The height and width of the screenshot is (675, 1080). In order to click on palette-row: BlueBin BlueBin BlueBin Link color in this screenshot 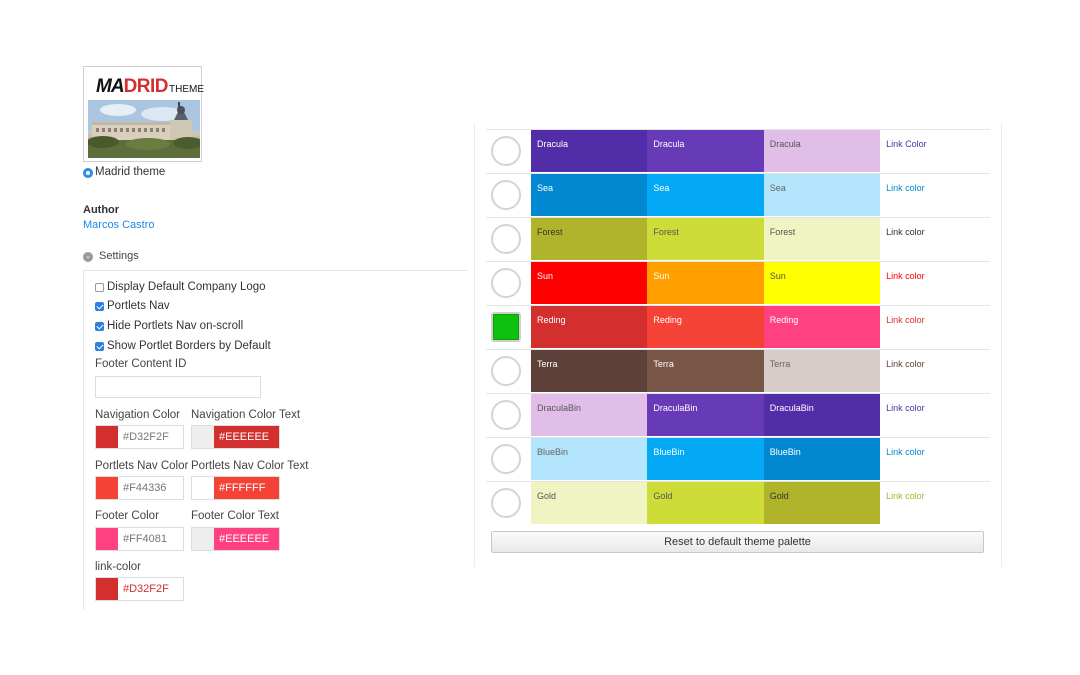, I will do `click(738, 458)`.